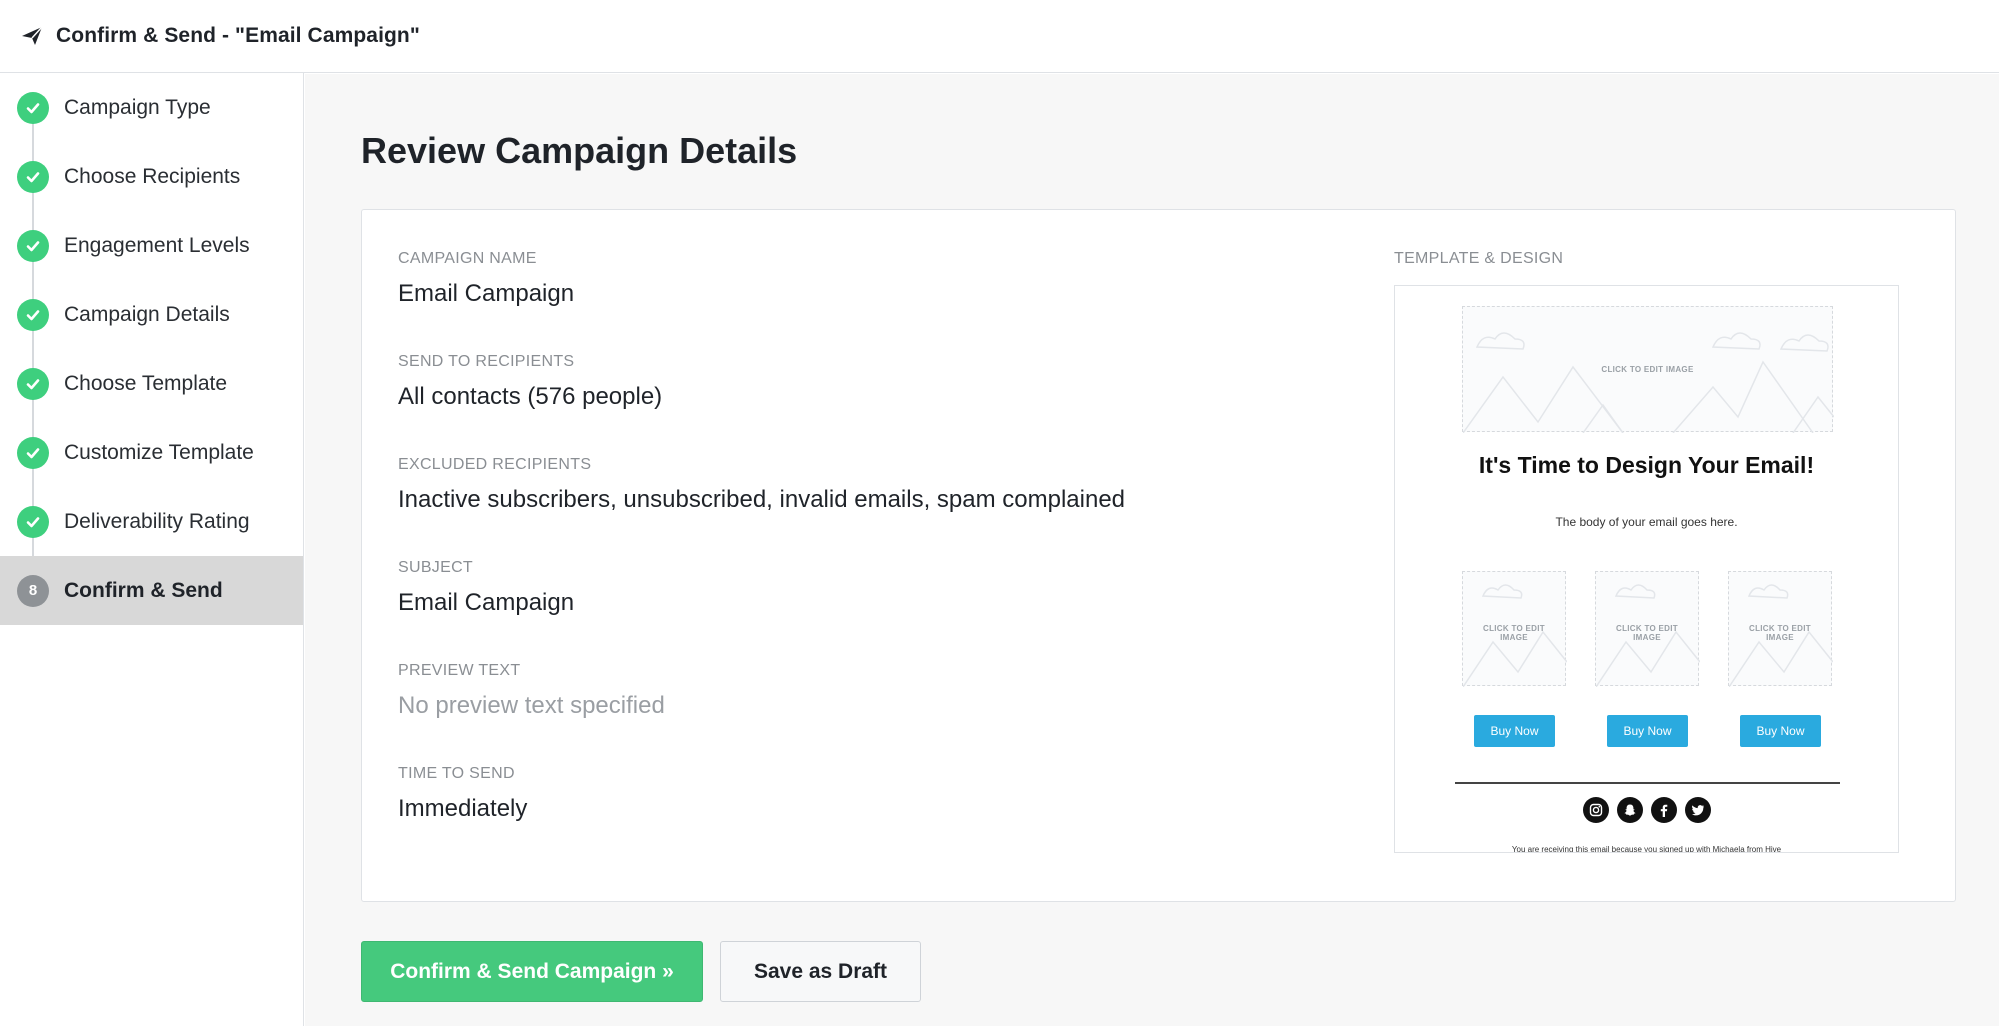  Describe the element at coordinates (1595, 810) in the screenshot. I see `instagram-icon` at that location.